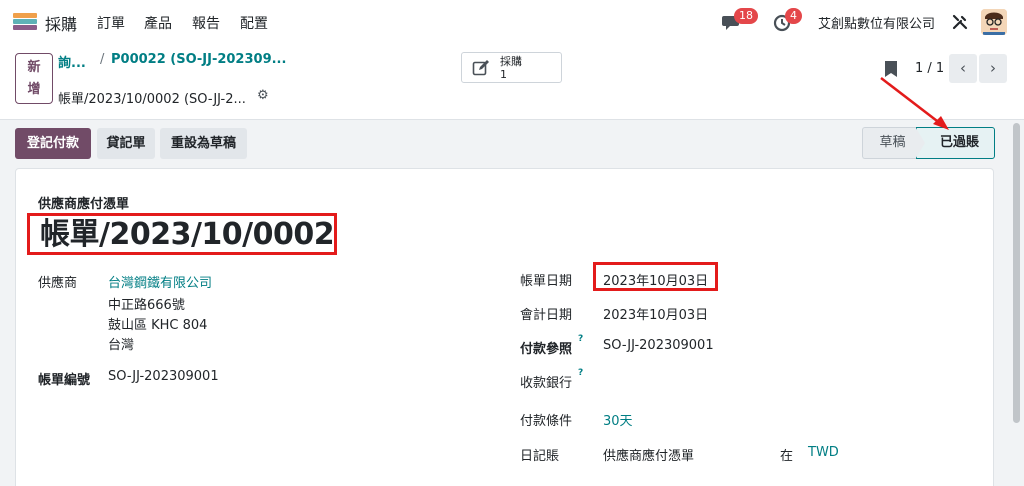  Describe the element at coordinates (658, 345) in the screenshot. I see `payment-reference-field: SO-JJ-202309001` at that location.